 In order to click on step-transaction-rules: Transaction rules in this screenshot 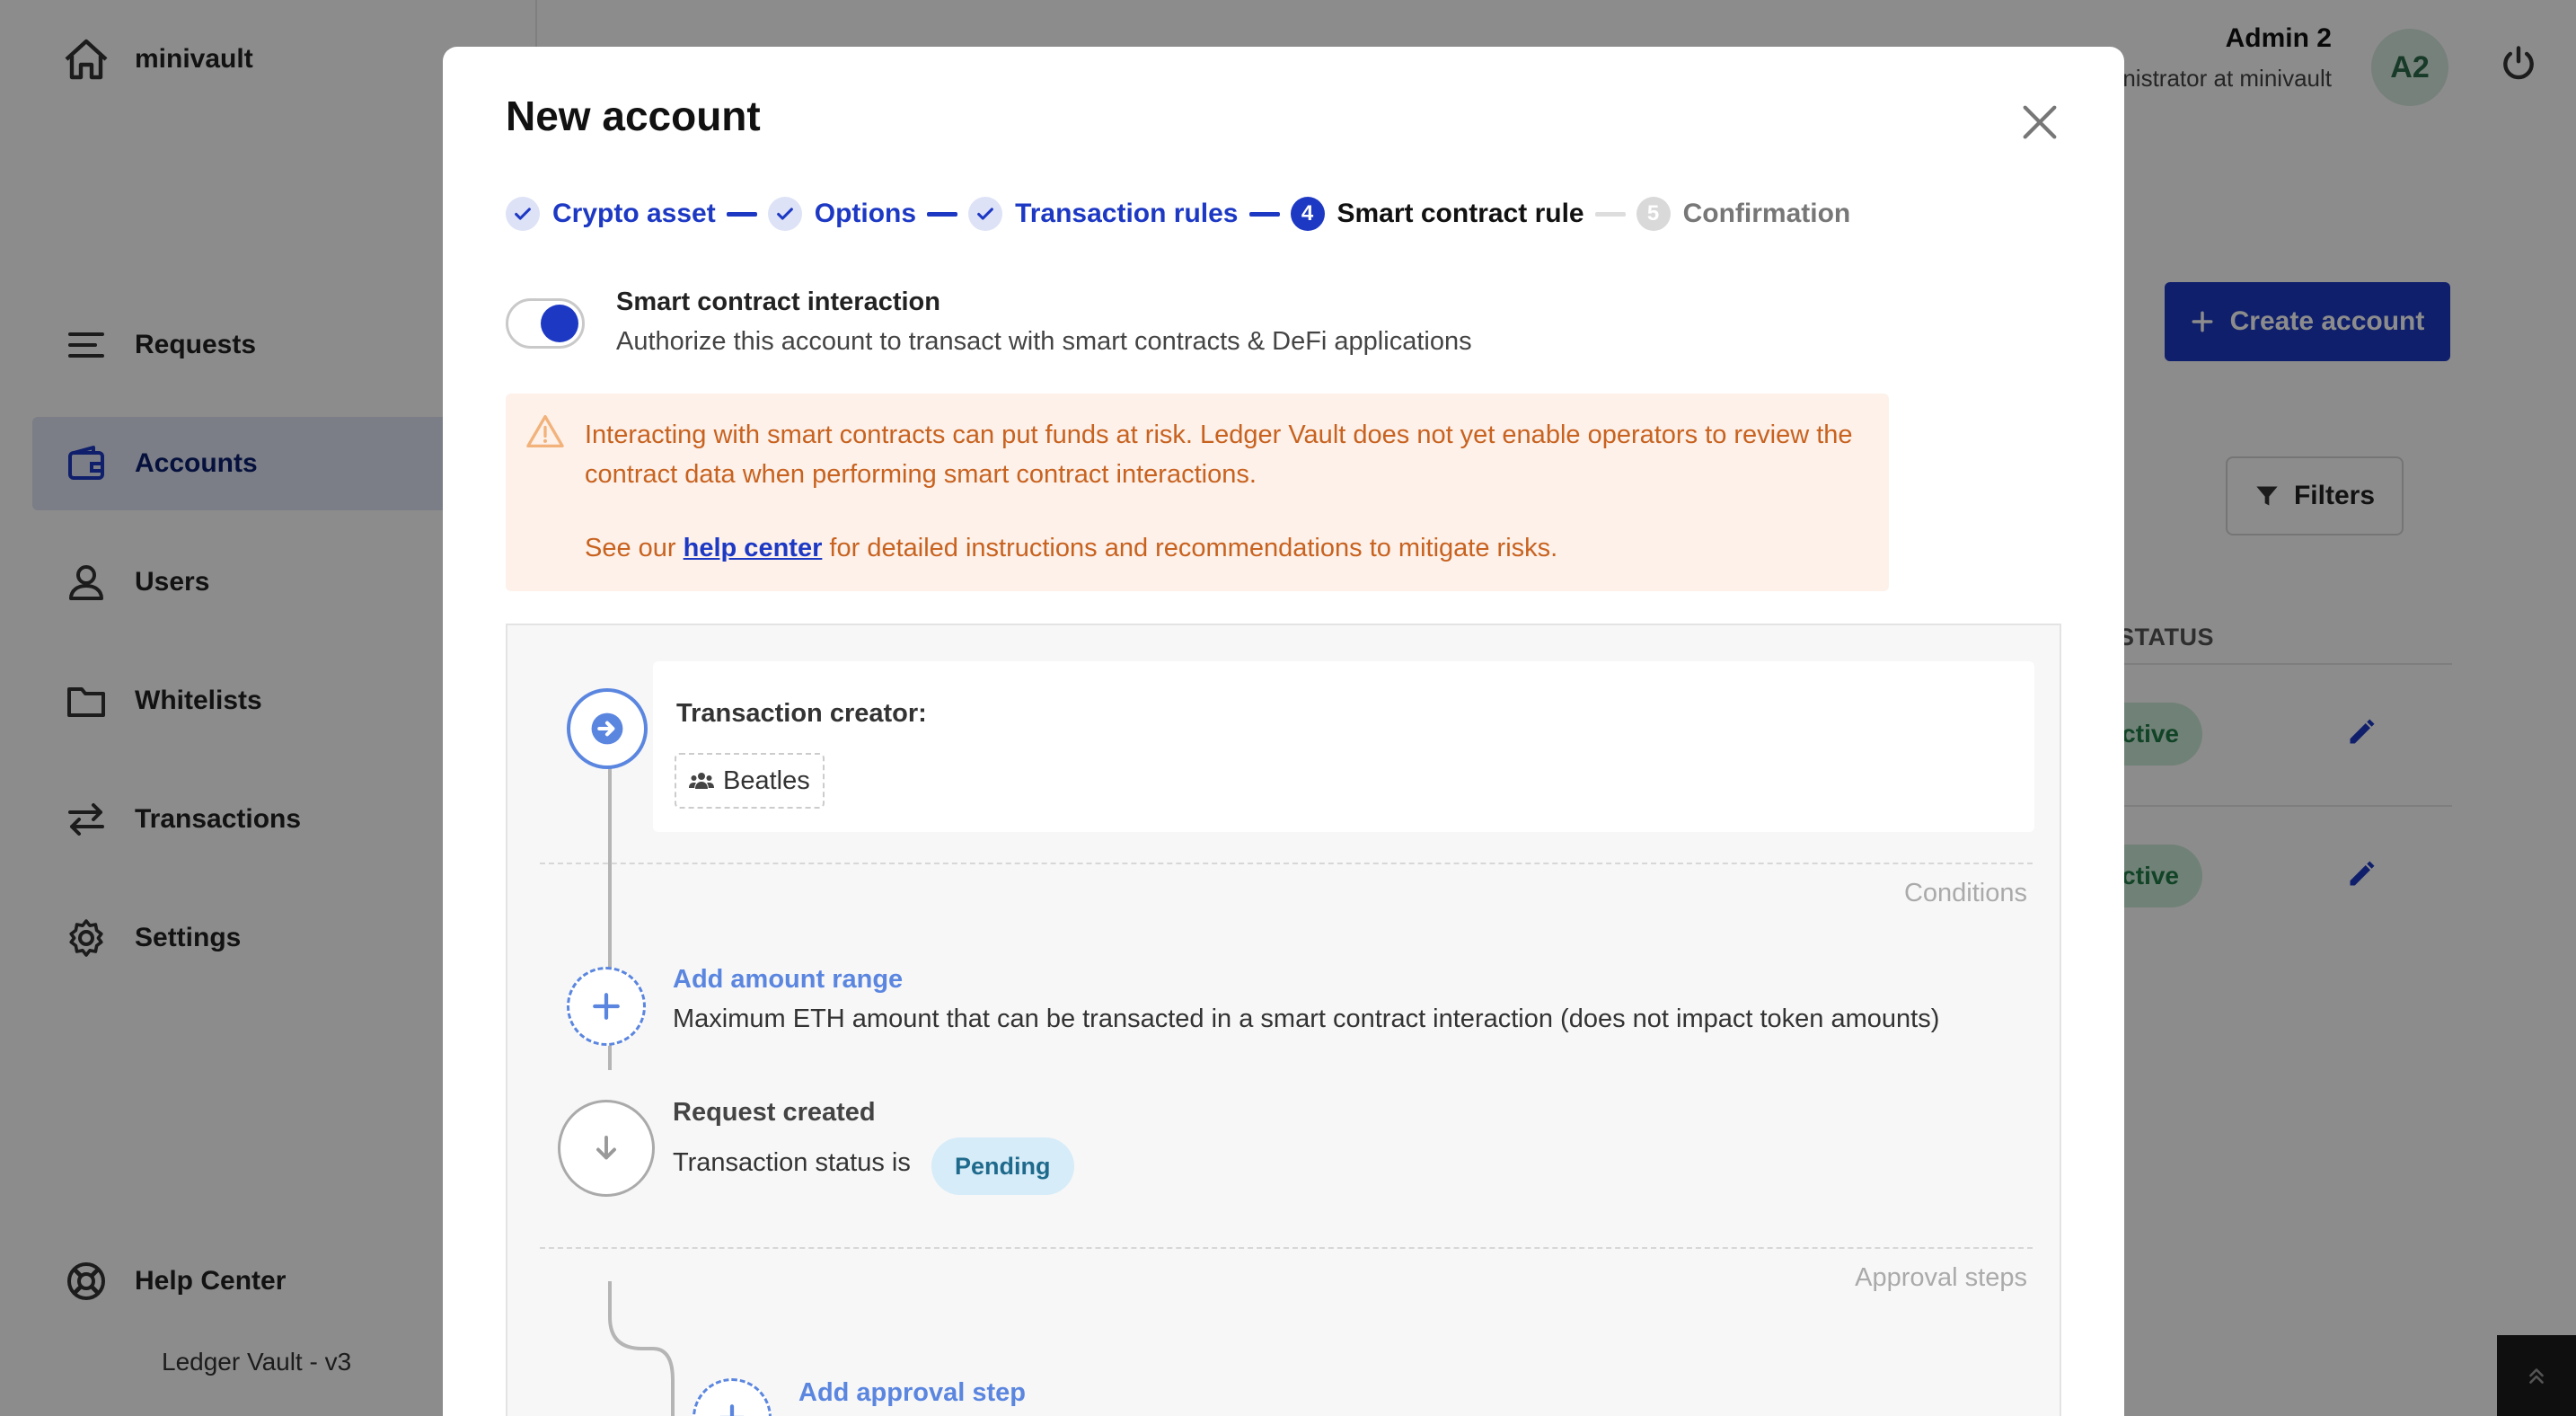, I will do `click(1103, 214)`.